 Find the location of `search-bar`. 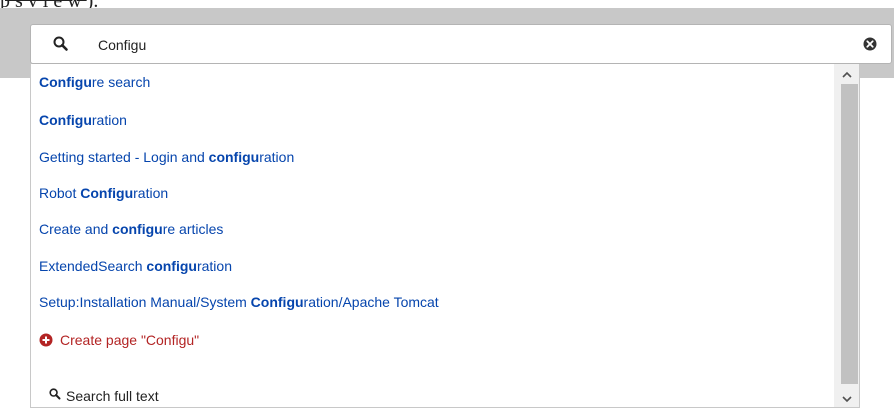

search-bar is located at coordinates (461, 44).